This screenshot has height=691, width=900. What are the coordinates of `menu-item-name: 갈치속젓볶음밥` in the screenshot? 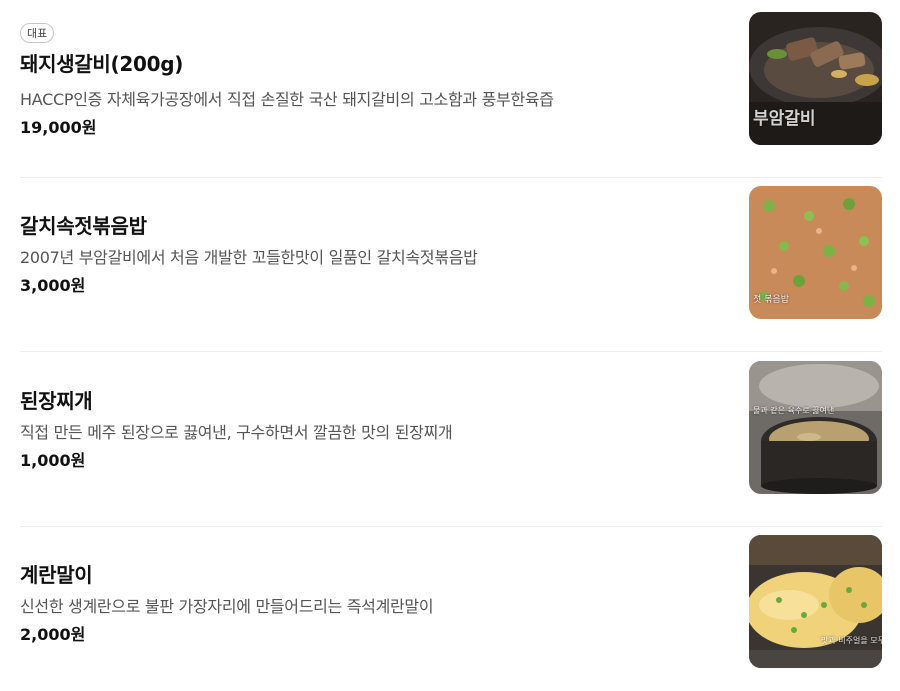 It's located at (83, 226).